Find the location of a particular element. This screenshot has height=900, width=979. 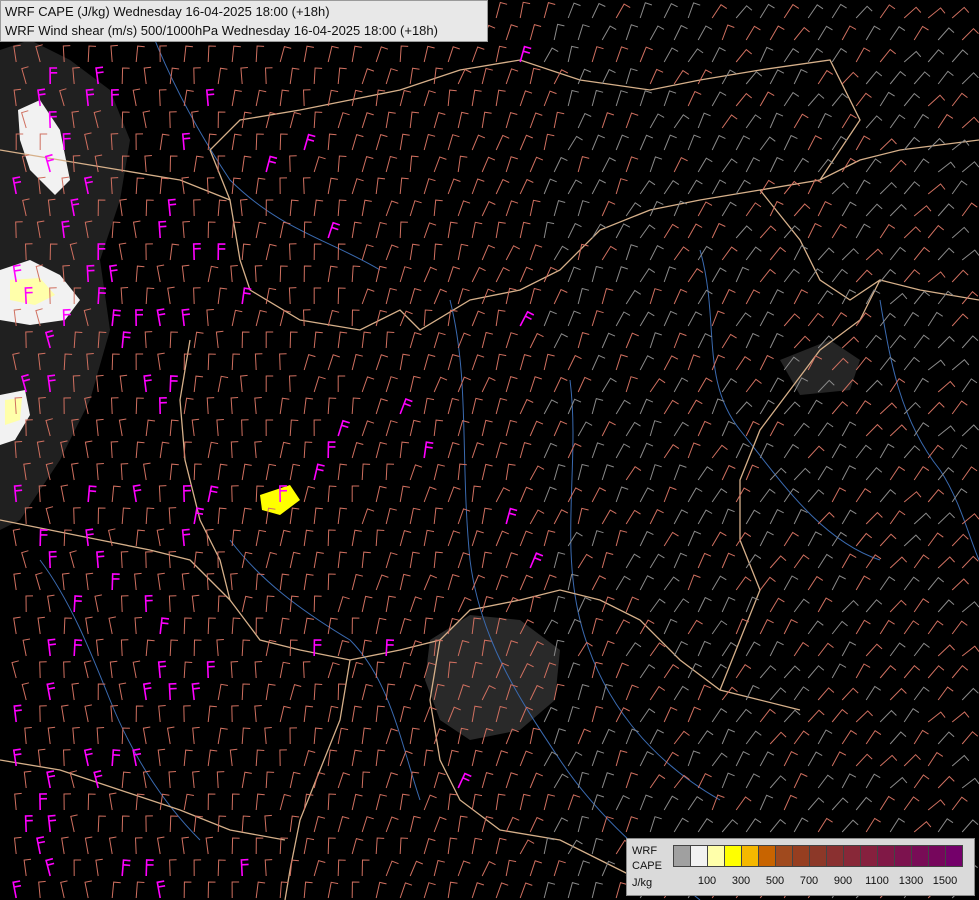

legend-tick-label: 1100 is located at coordinates (877, 881).